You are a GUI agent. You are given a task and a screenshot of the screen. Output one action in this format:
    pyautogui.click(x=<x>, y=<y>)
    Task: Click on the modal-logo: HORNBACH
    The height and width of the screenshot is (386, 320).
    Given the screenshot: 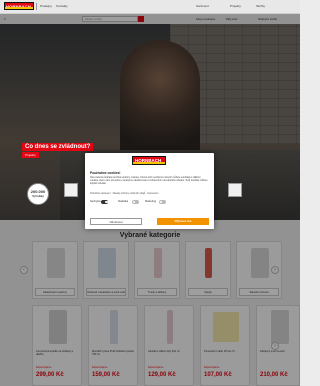 What is the action you would take?
    pyautogui.click(x=149, y=160)
    